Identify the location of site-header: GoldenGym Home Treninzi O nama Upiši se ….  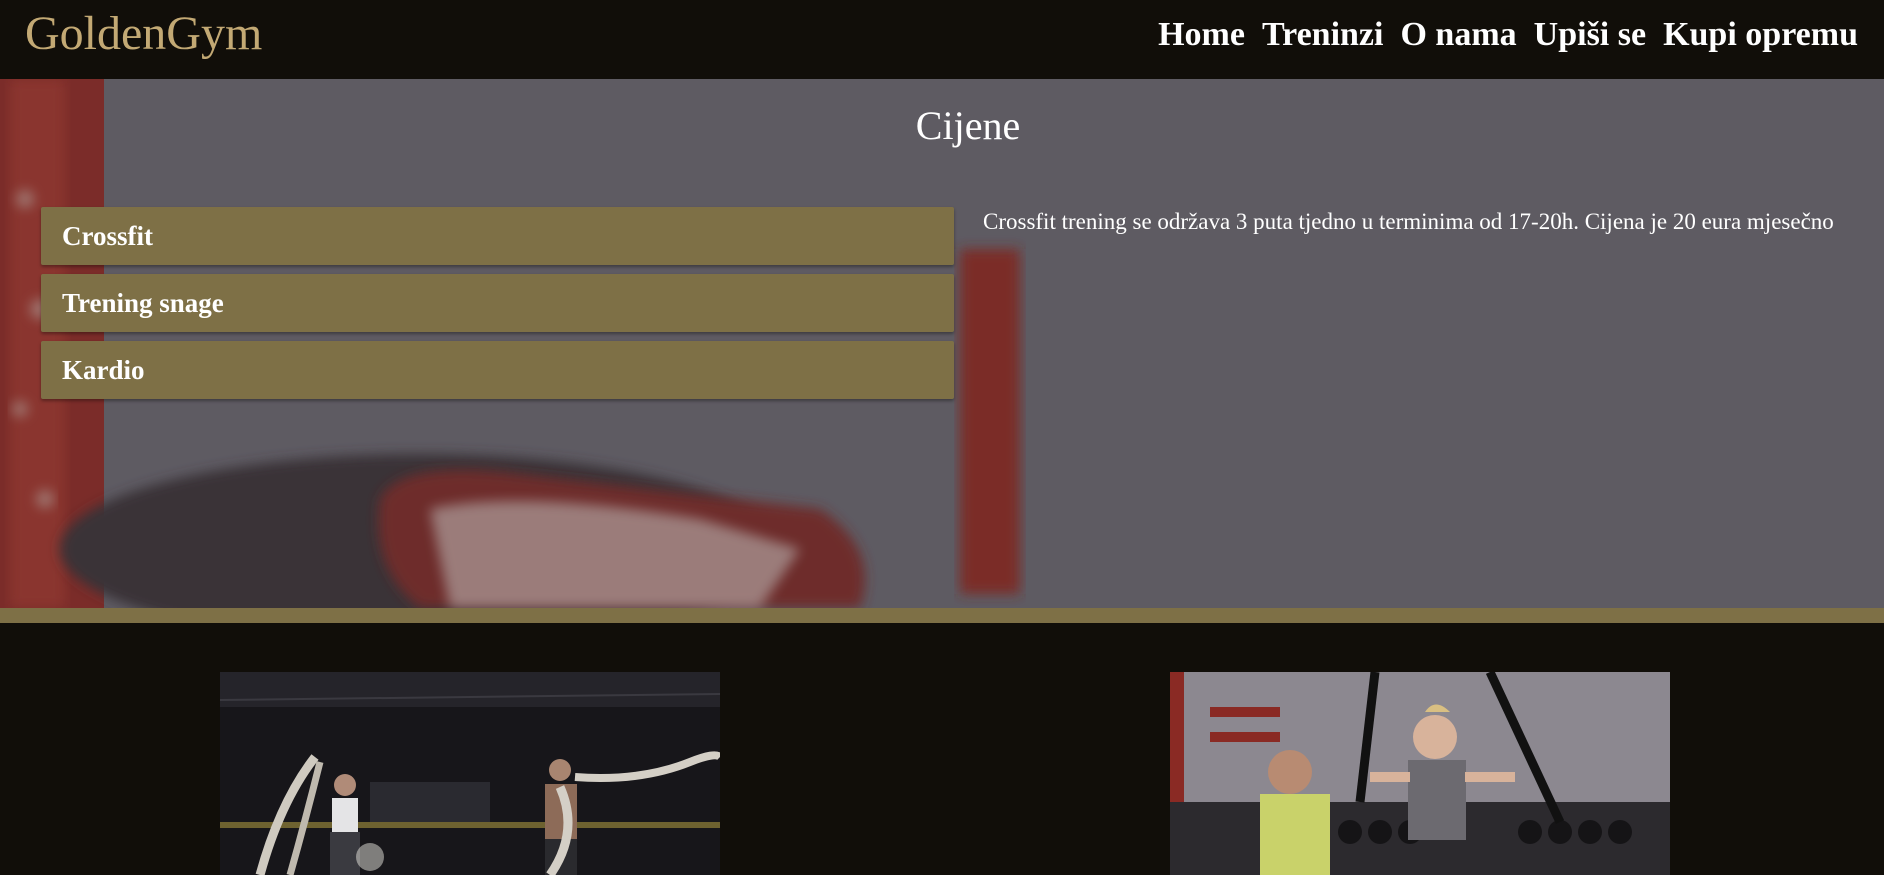
(942, 39).